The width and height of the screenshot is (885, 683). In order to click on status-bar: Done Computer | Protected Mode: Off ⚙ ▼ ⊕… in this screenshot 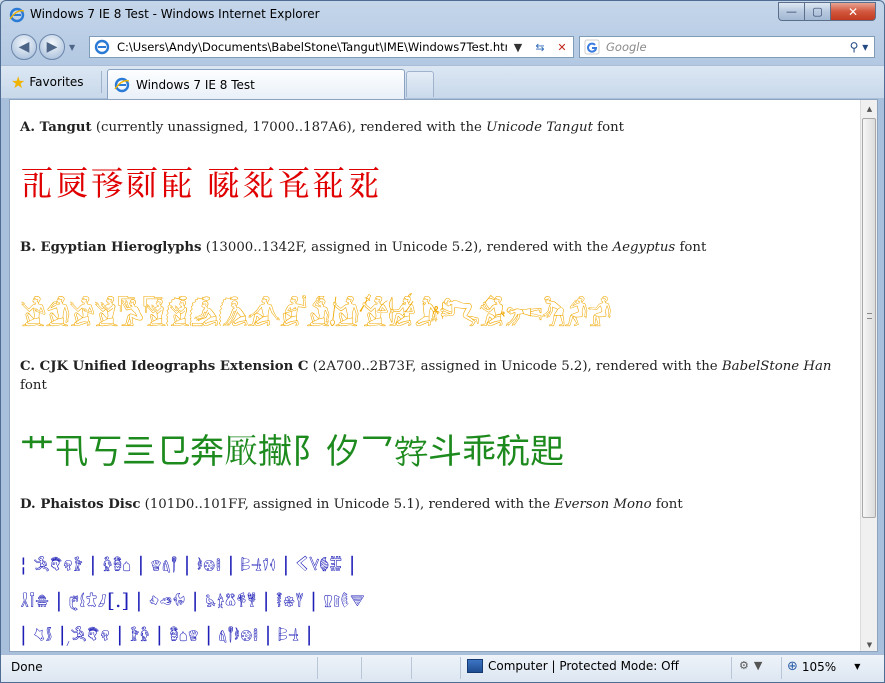, I will do `click(442, 668)`.